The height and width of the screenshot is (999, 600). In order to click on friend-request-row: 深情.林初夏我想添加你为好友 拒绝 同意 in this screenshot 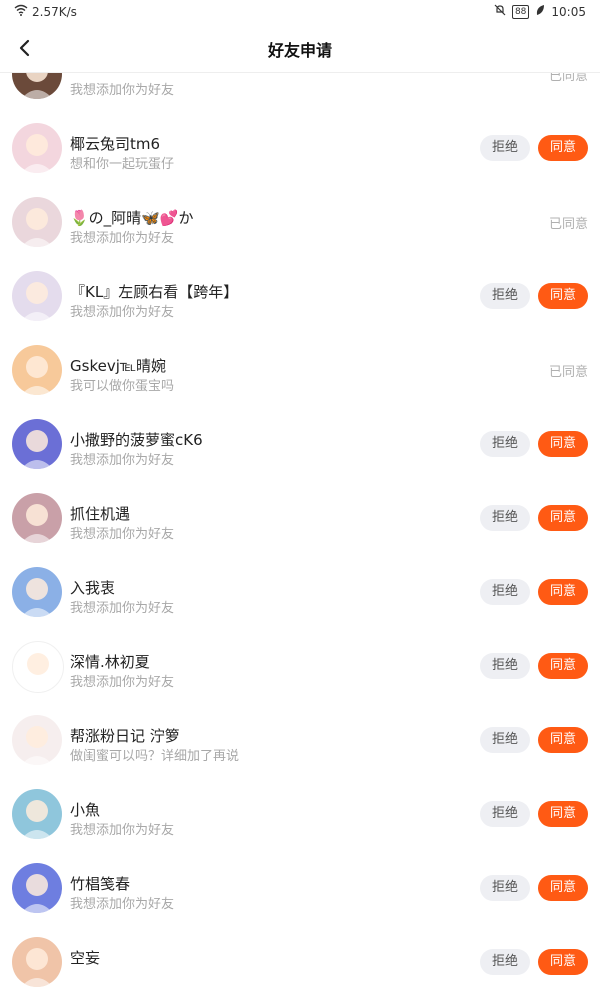, I will do `click(300, 666)`.